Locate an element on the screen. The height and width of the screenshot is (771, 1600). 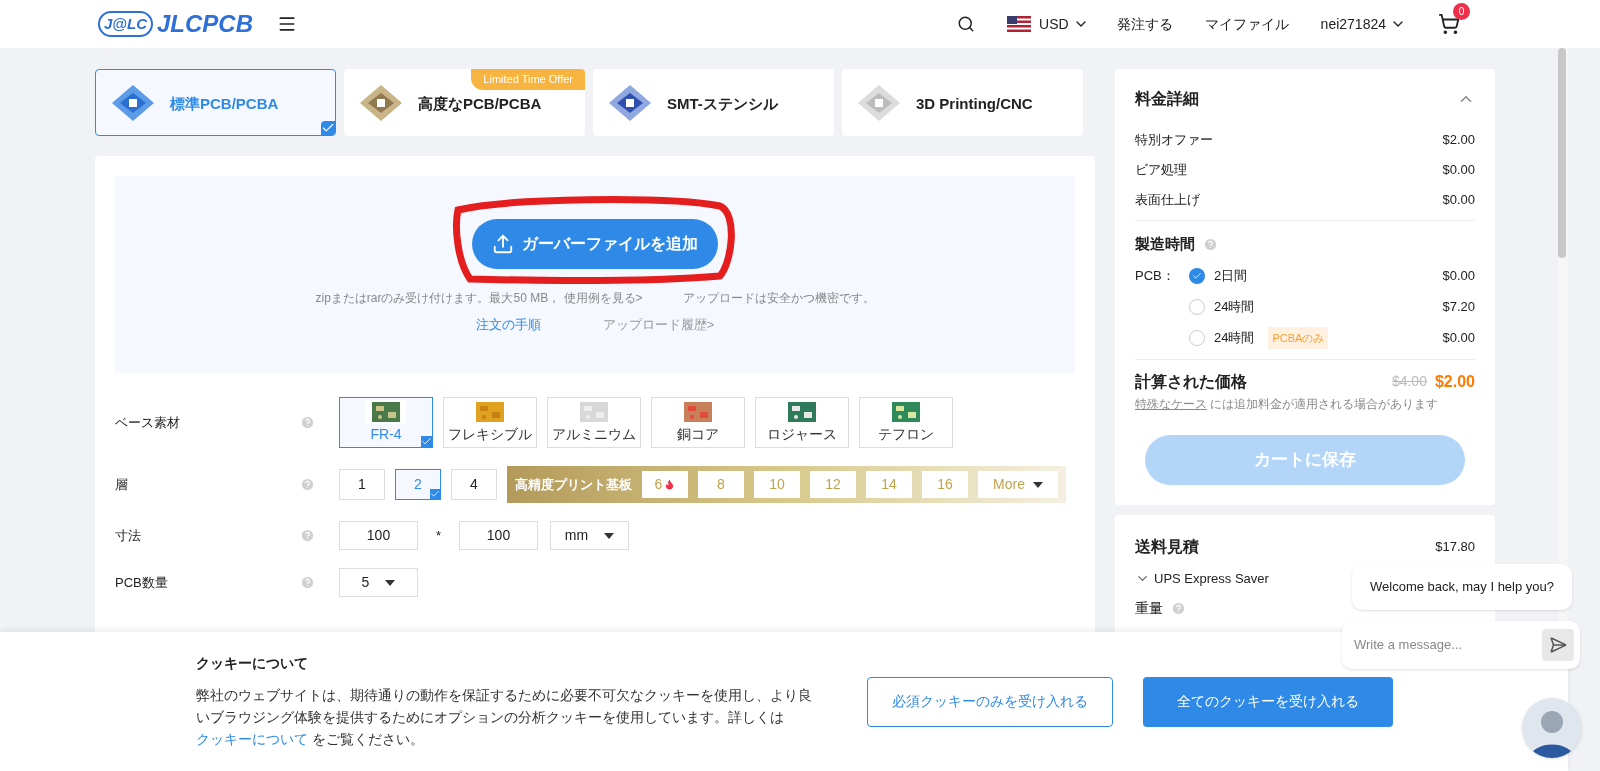
cookie-text: 弊社のウェブサイトは、期待通りの動作を保証するために必要不可欠なクッキーを使用し、より良いブラウジング体験を提供するためにオプションの分析クッキーを使用しています。詳しくは クッキーについて をご覧ください。 is located at coordinates (504, 717).